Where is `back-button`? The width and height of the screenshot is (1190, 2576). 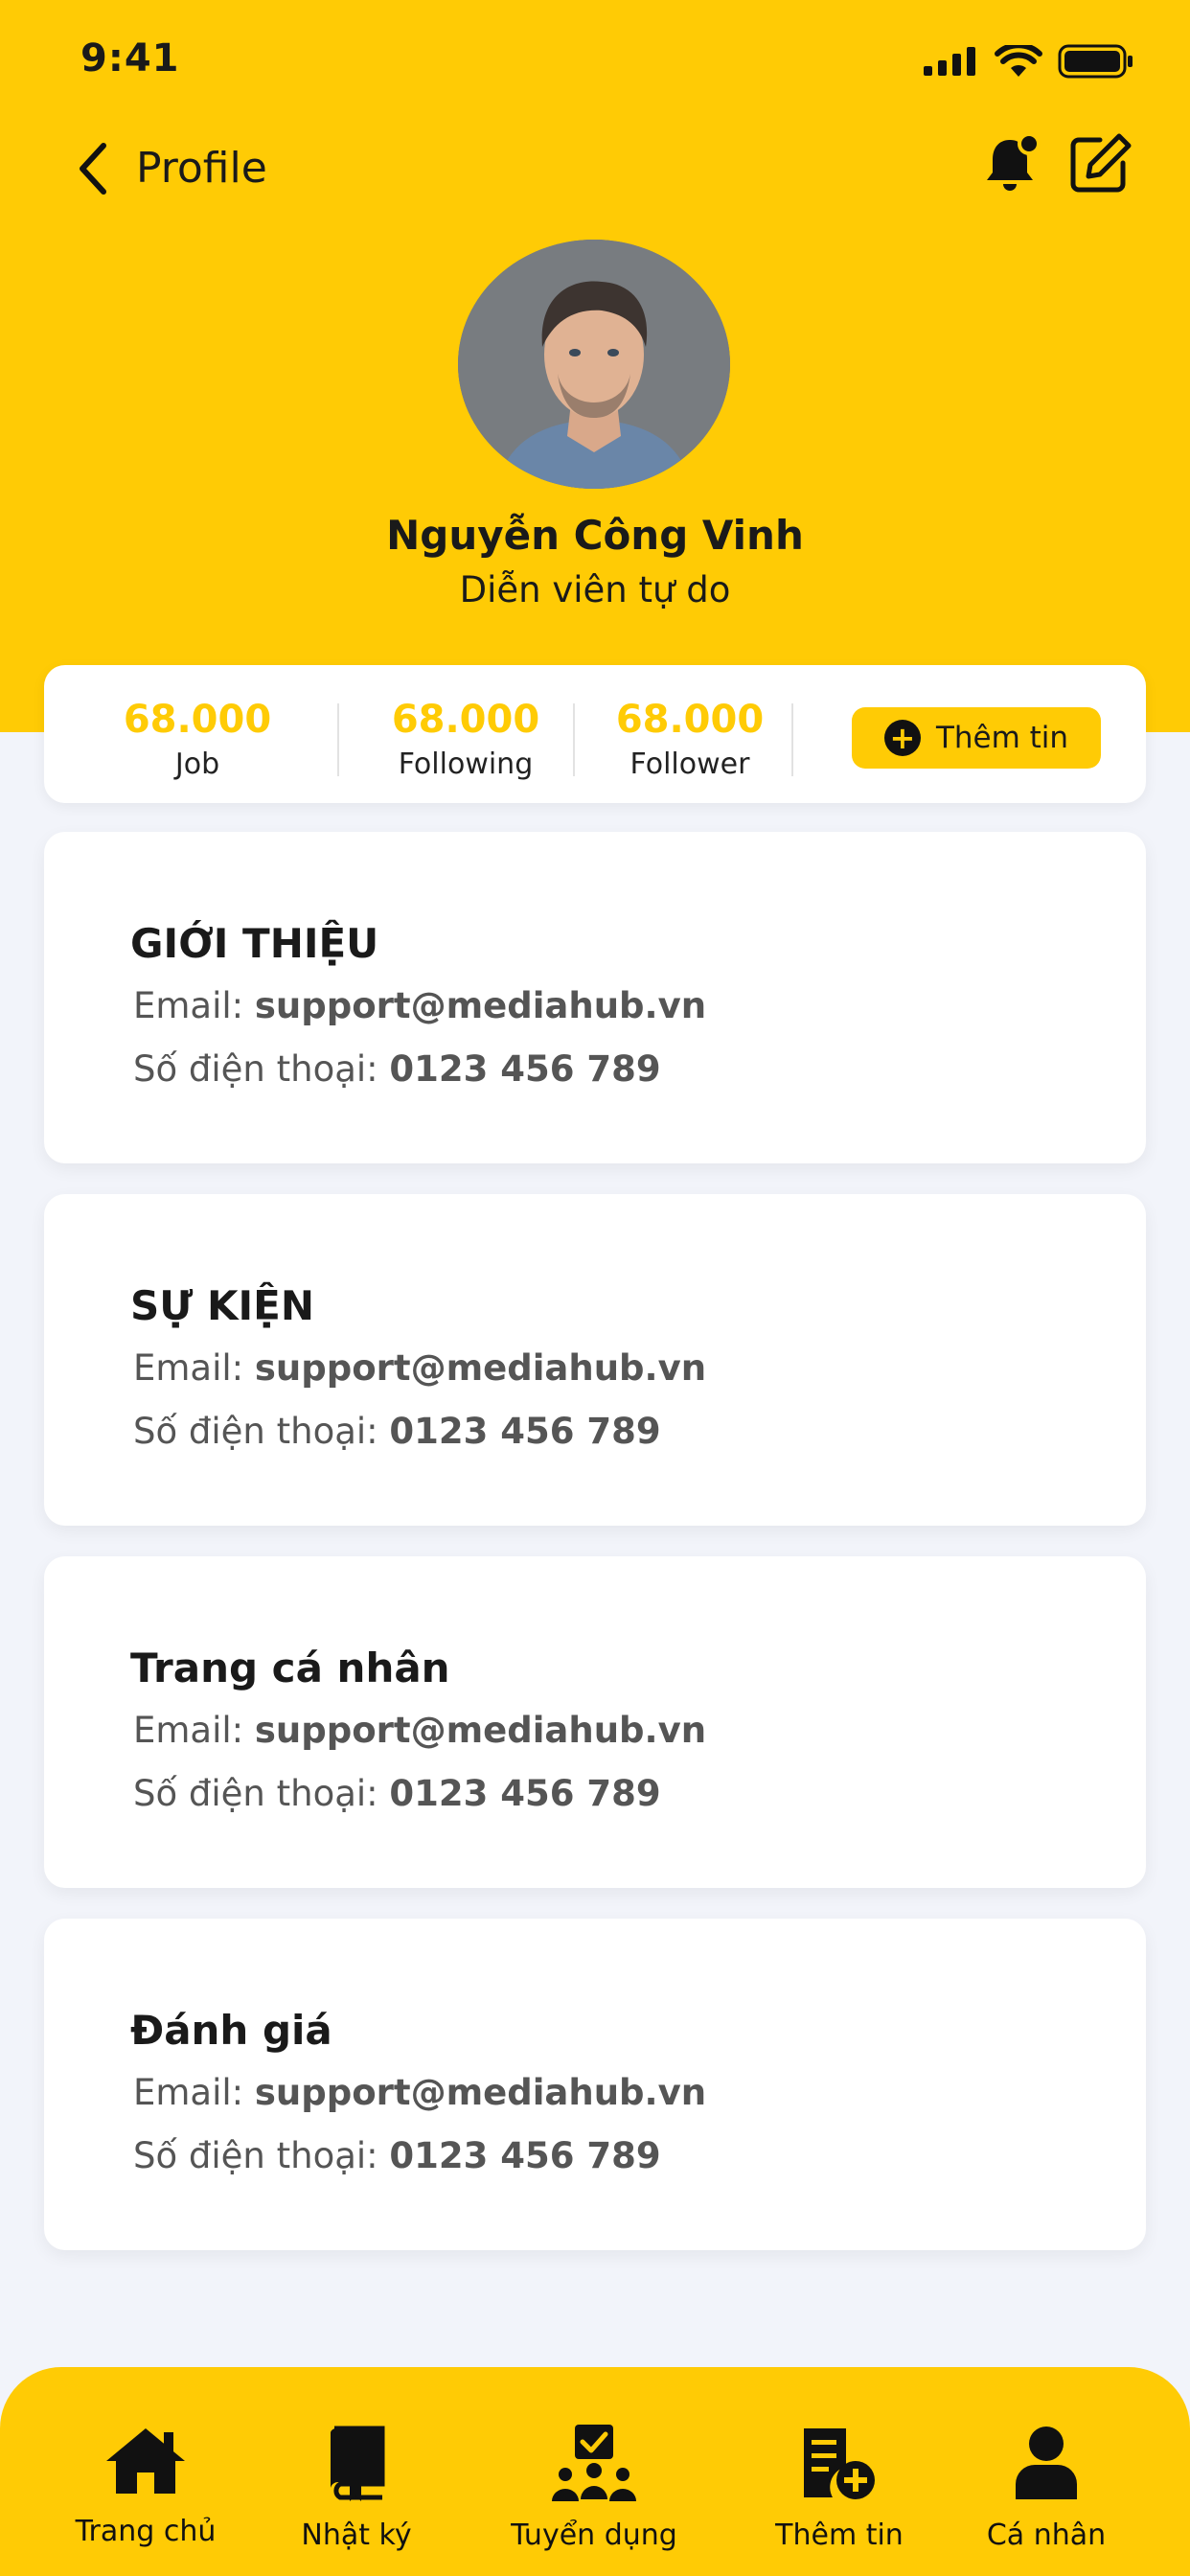
back-button is located at coordinates (100, 168).